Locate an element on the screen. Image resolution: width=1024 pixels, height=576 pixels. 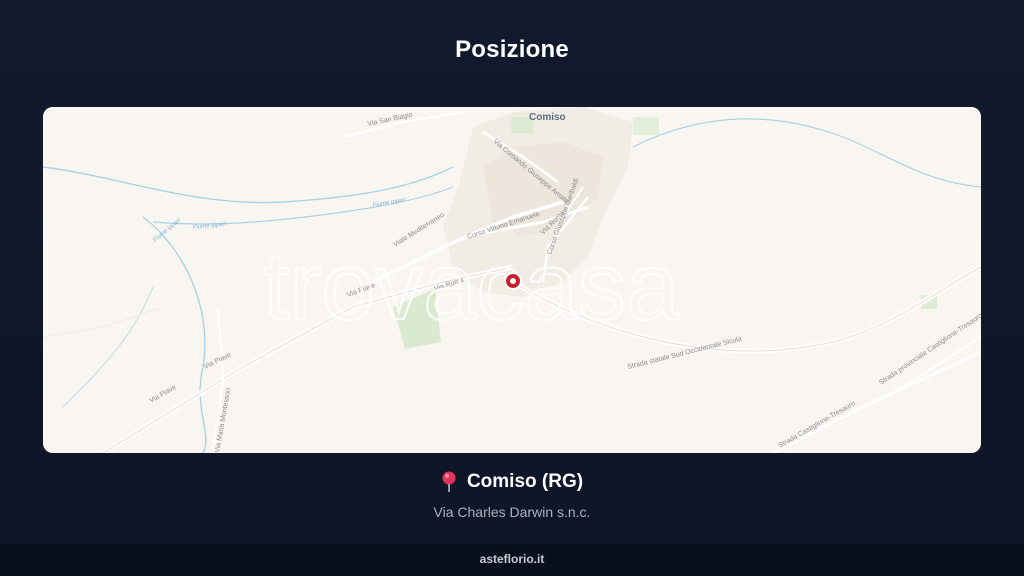
city-label: Comiso is located at coordinates (547, 117).